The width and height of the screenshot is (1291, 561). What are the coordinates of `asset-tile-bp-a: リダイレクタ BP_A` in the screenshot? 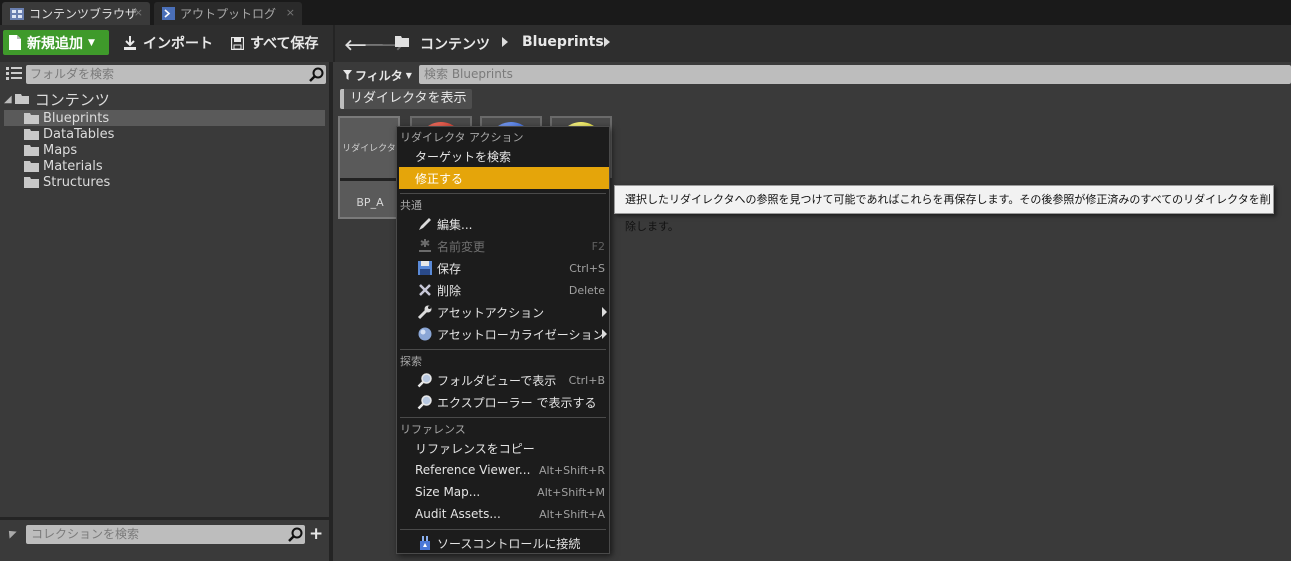 It's located at (369, 167).